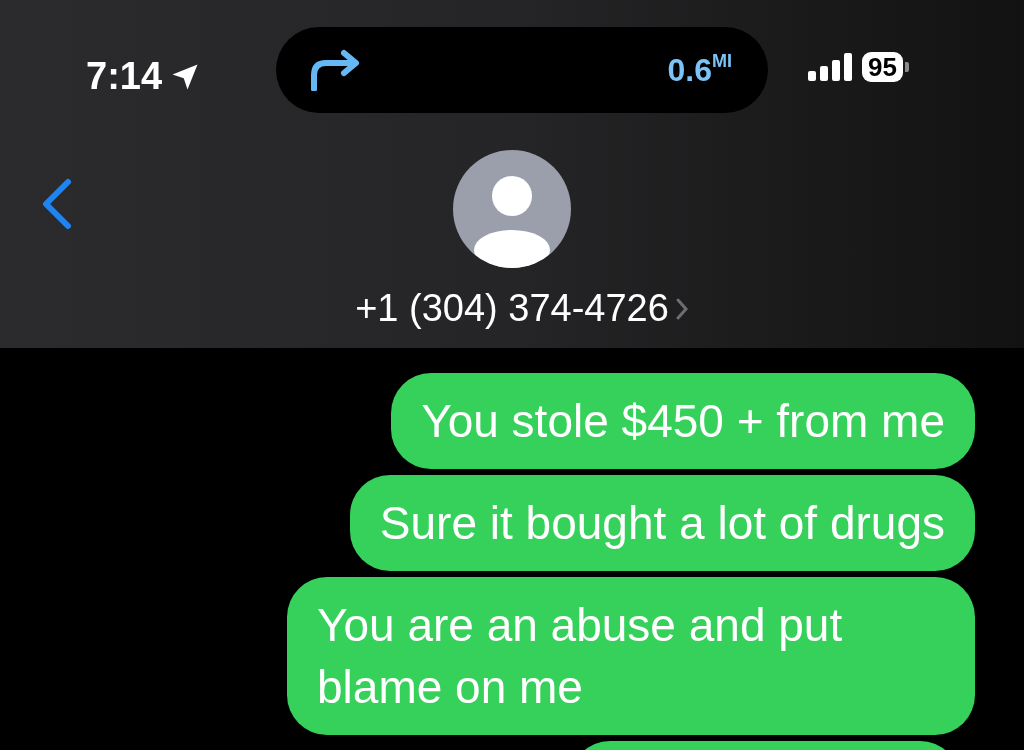  I want to click on battery-icon: 95, so click(882, 67).